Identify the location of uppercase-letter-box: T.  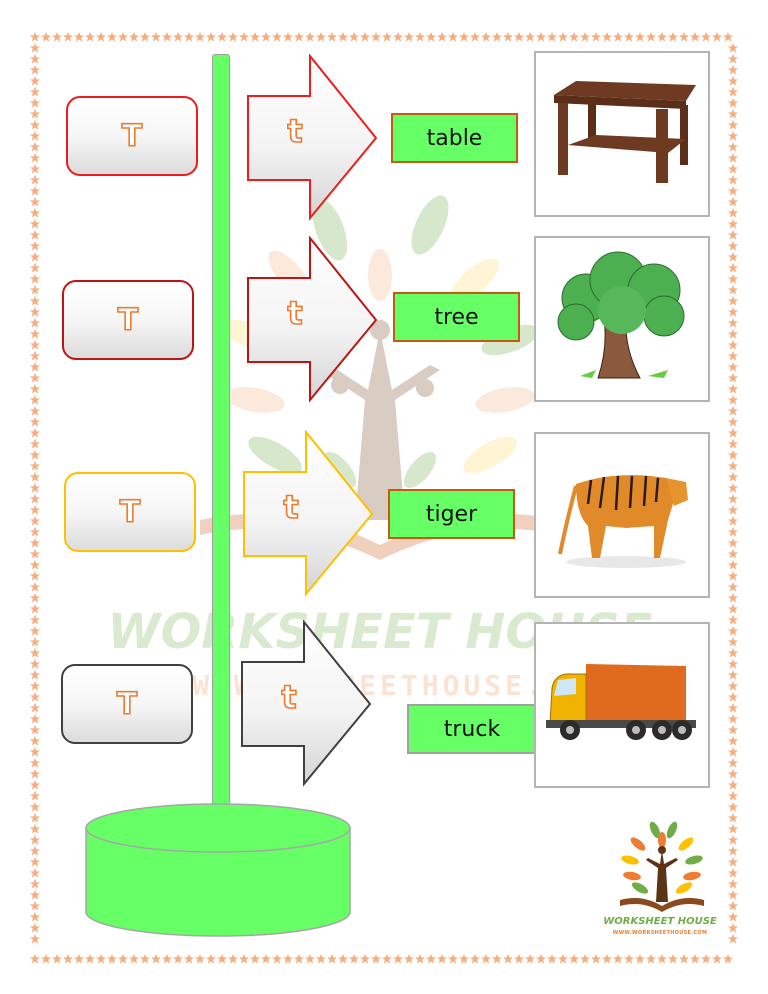
(128, 320).